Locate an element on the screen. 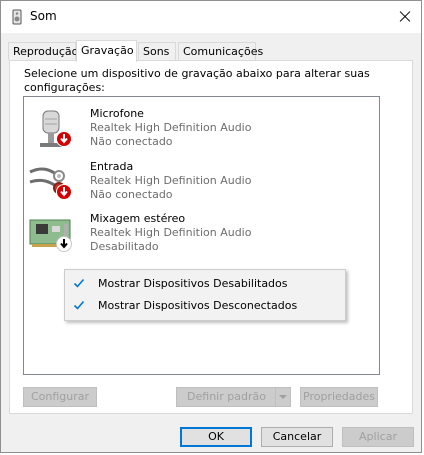 The width and height of the screenshot is (424, 455). speaker-icon is located at coordinates (17, 17).